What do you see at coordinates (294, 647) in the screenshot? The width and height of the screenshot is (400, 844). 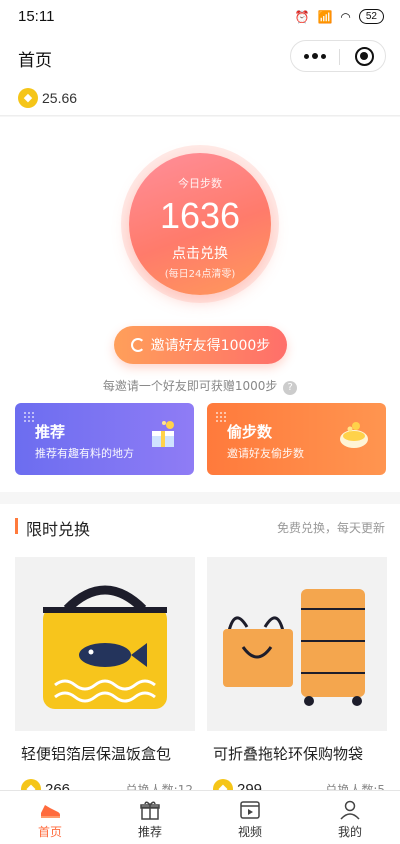 I see `trolley-bag-illustration` at bounding box center [294, 647].